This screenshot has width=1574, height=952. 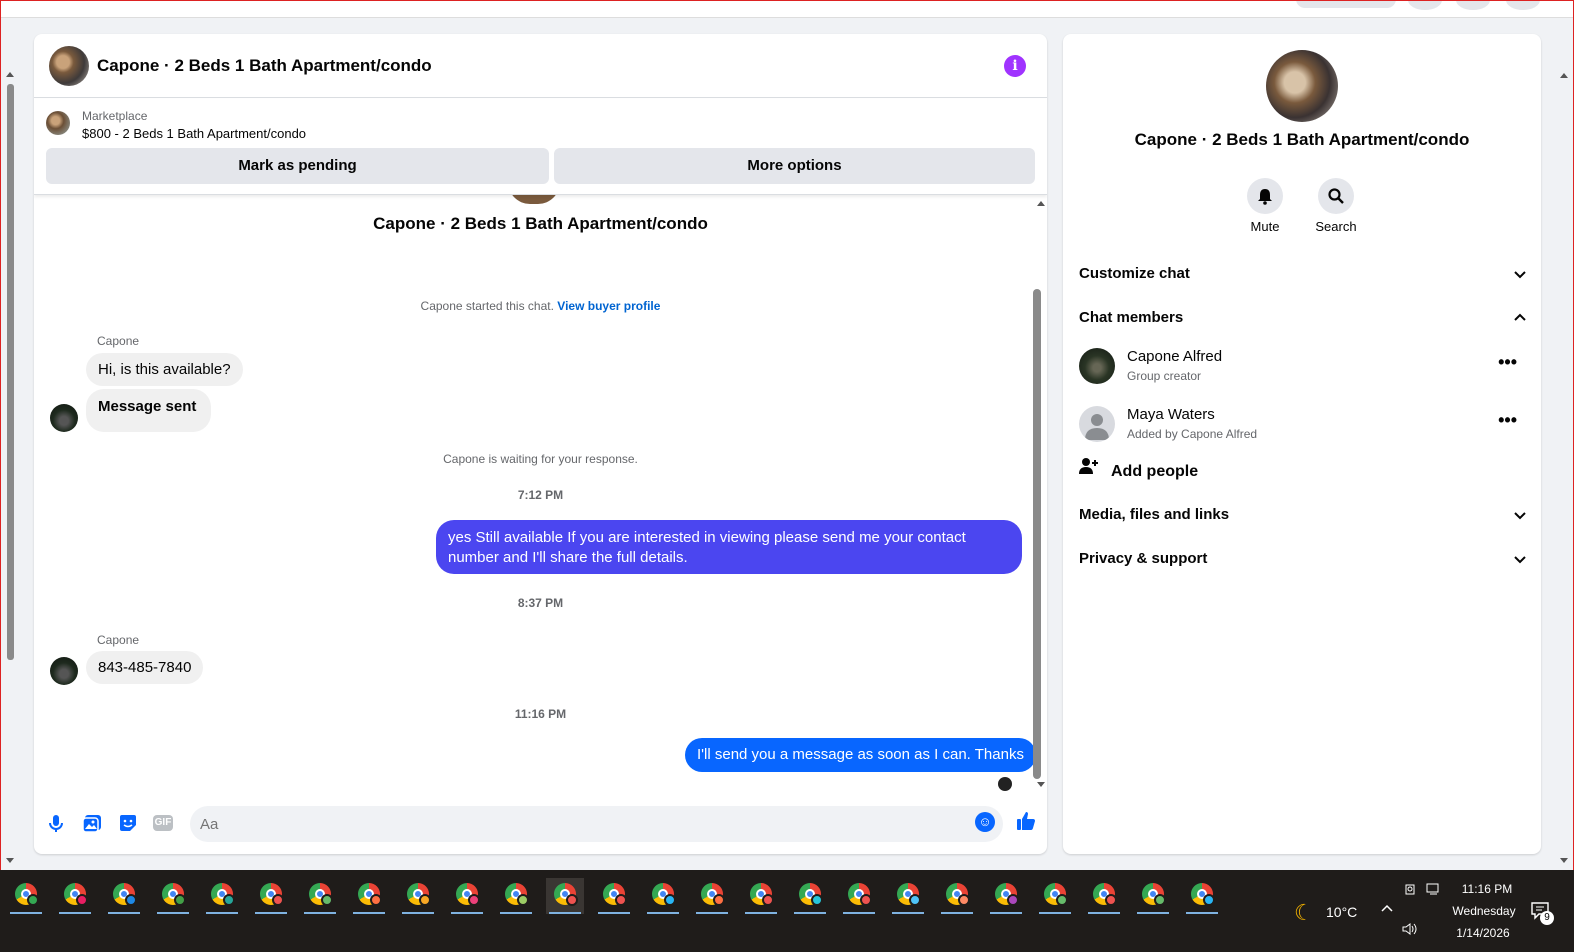 I want to click on account-avatar, so click(x=1523, y=5).